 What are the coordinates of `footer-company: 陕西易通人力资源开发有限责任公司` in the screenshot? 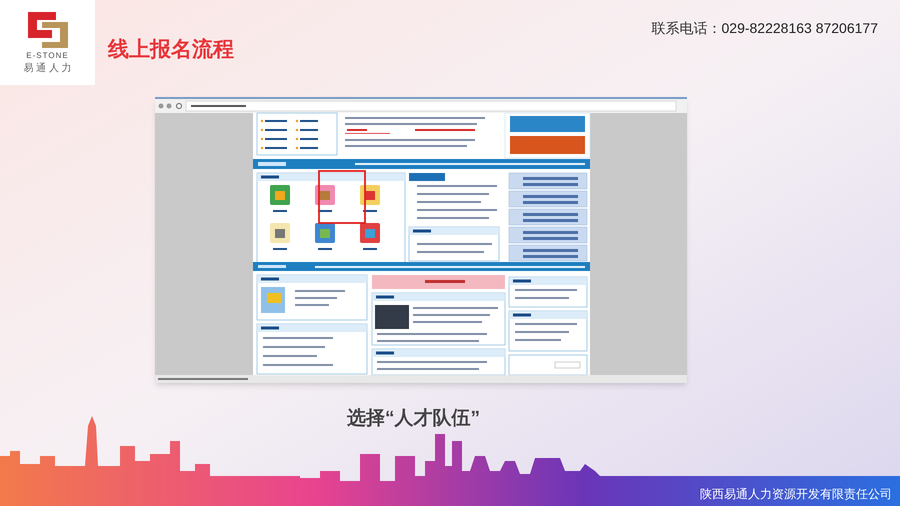 It's located at (796, 494).